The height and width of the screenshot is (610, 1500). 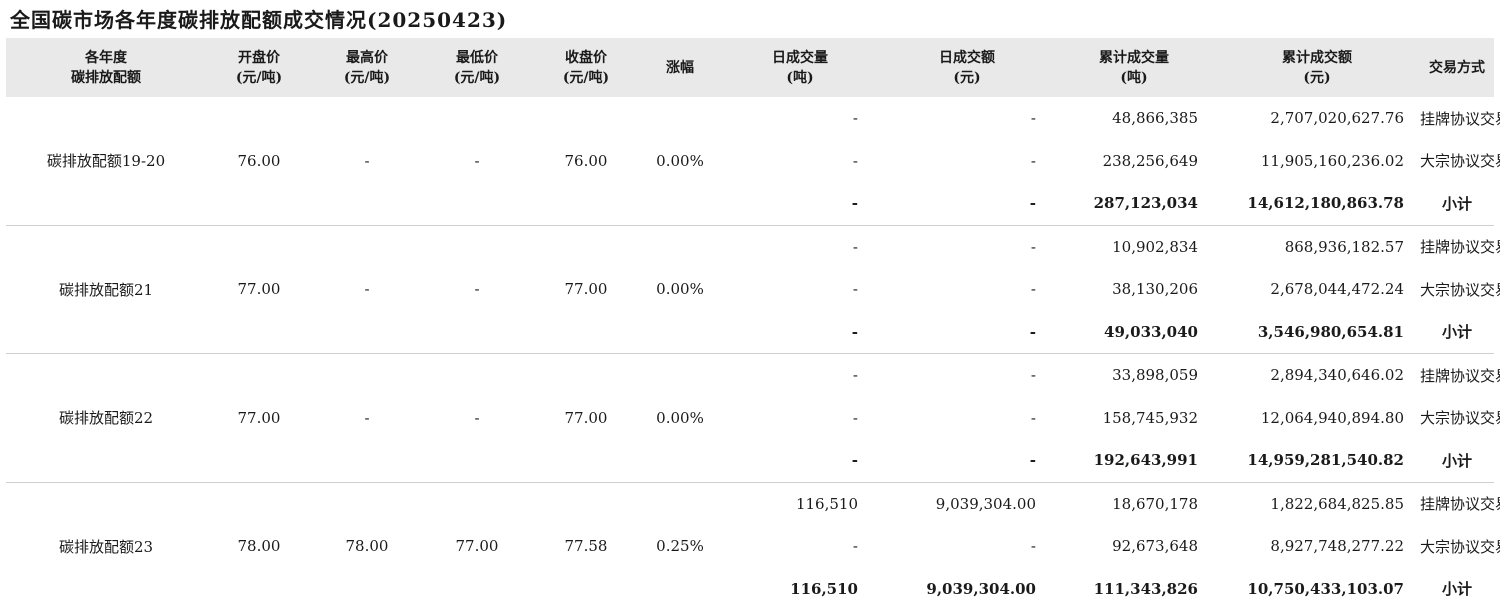 What do you see at coordinates (1134, 546) in the screenshot?
I see `cumulative-volume: 92,673,648` at bounding box center [1134, 546].